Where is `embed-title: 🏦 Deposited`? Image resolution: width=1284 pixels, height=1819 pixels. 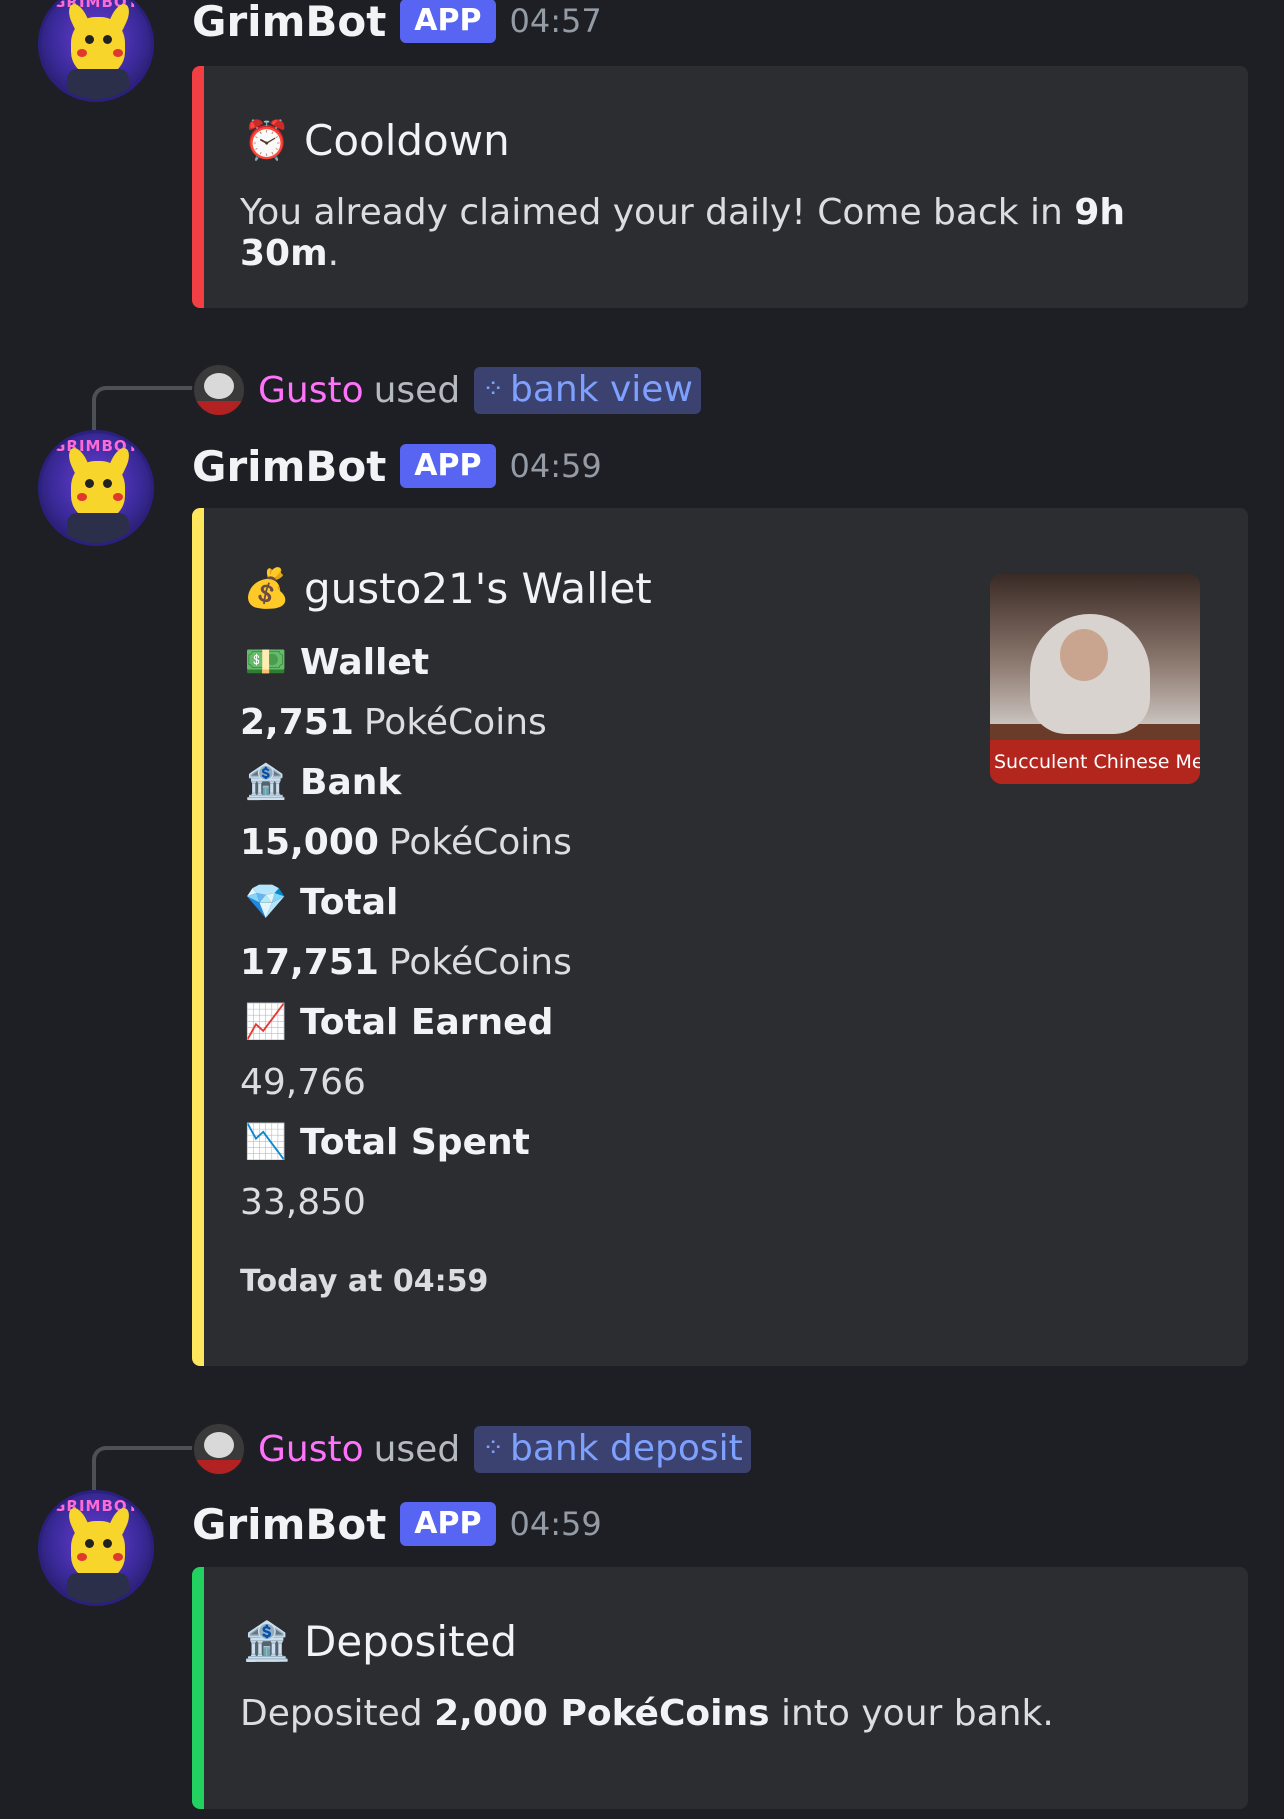
embed-title: 🏦 Deposited is located at coordinates (724, 1641).